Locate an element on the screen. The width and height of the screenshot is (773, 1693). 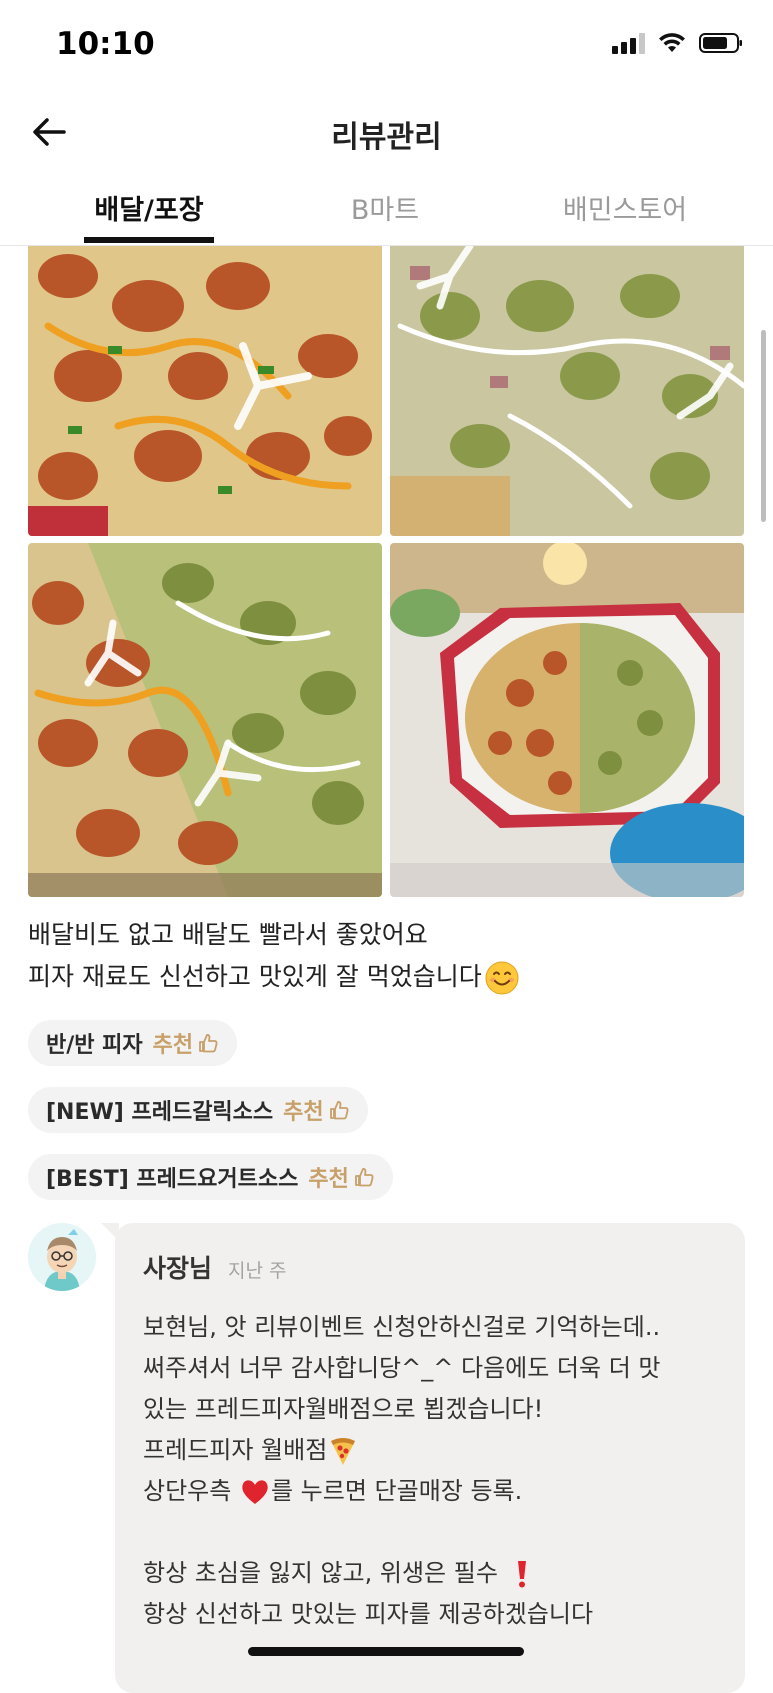
status-icons is located at coordinates (677, 43).